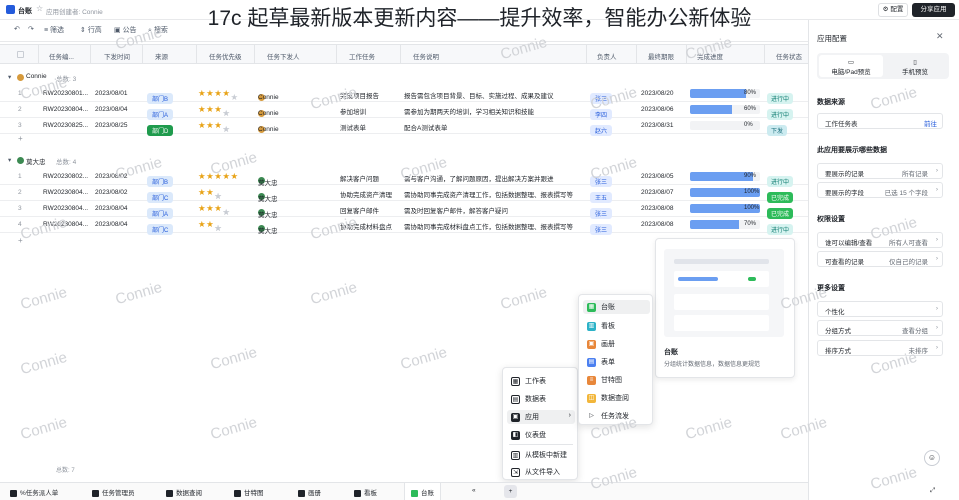  I want to click on submenu-item-kanban: ▥ 看板, so click(601, 326).